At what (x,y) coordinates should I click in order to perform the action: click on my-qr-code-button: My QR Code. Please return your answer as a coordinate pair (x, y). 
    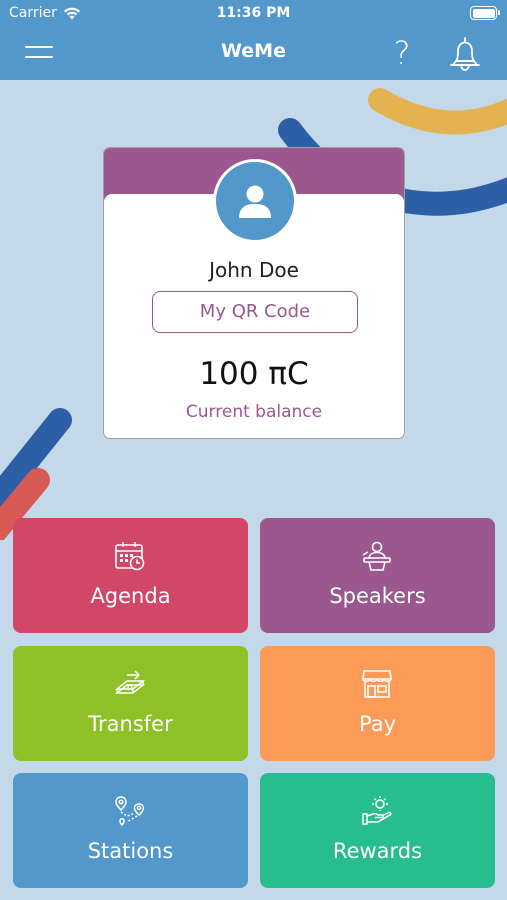
    Looking at the image, I should click on (255, 312).